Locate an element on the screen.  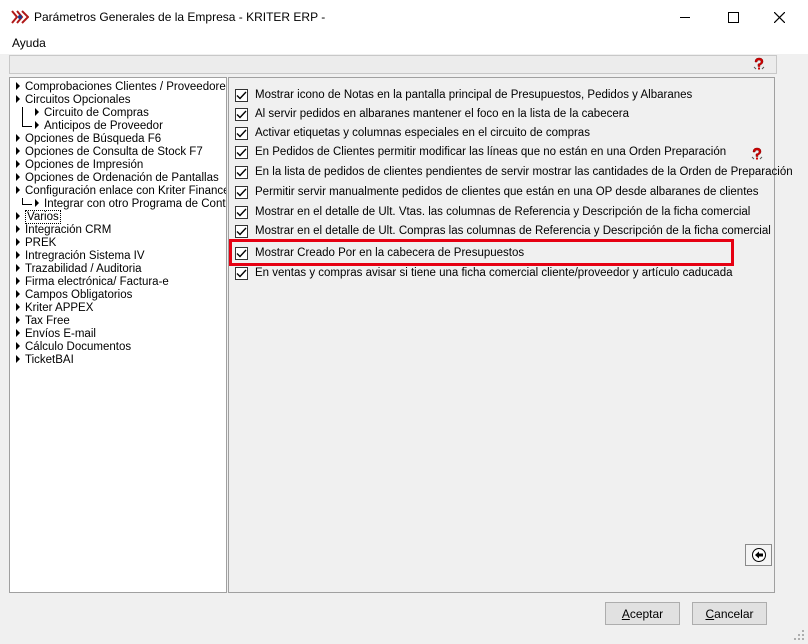
tree-item-calculo-documentos: Cálculo Documentos is located at coordinates (73, 347).